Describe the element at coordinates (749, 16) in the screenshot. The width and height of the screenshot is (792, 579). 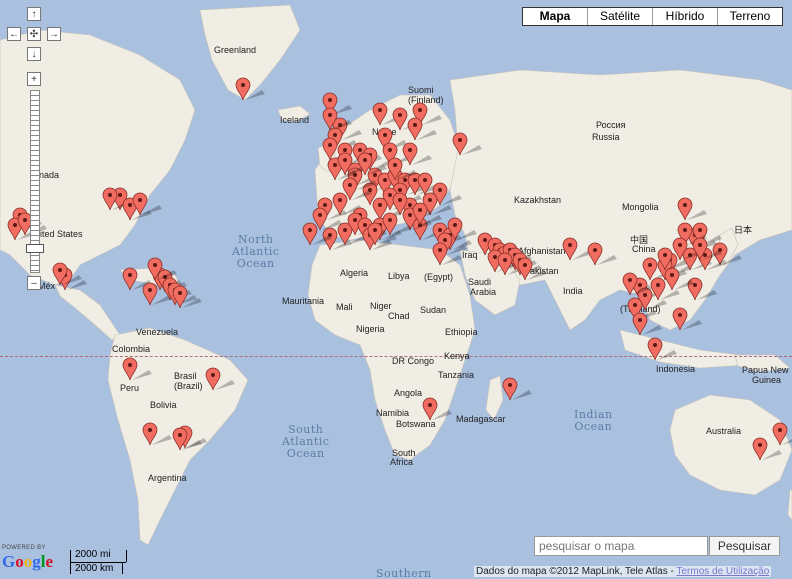
I see `map-type-terrain: Terreno` at that location.